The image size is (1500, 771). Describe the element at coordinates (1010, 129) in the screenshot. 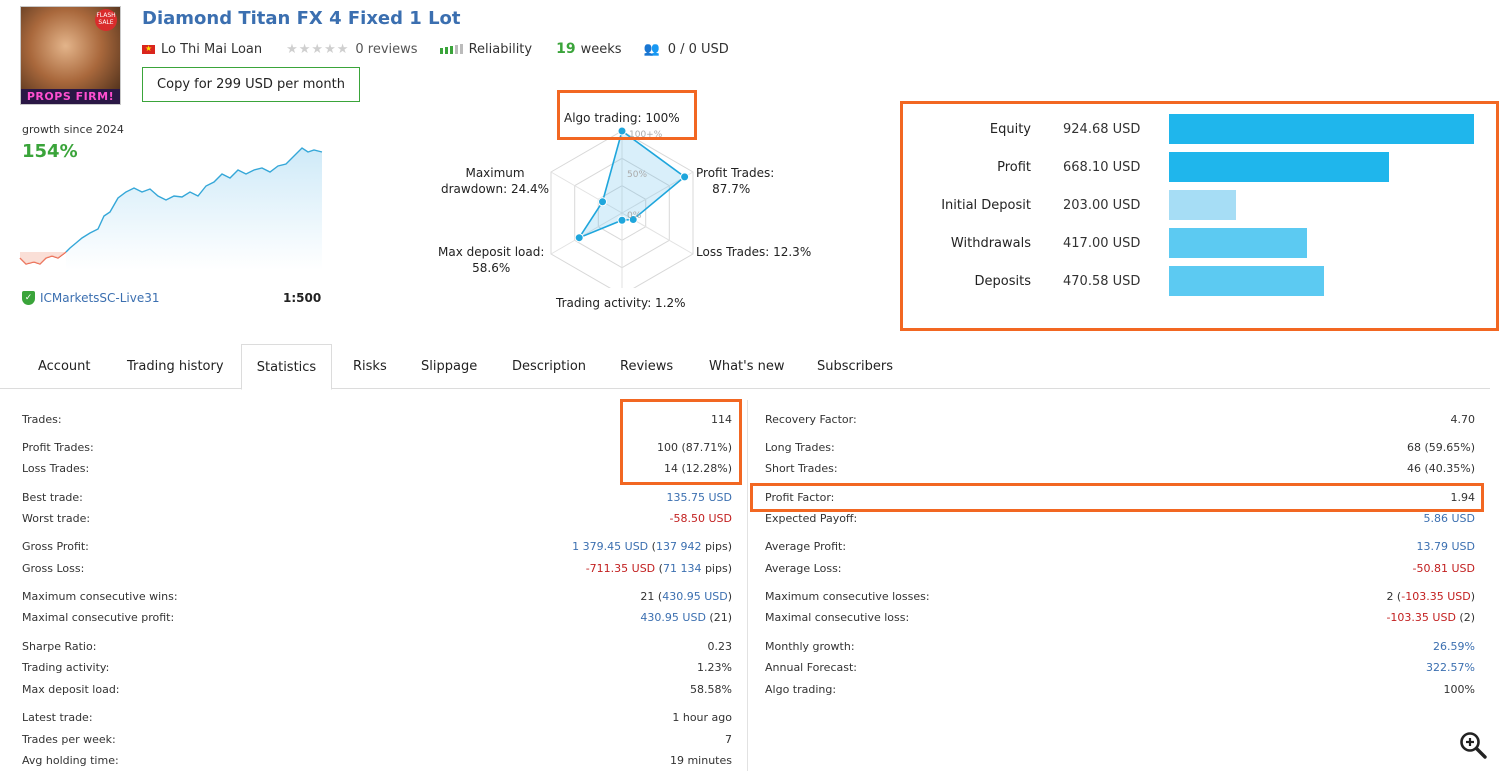

I see `balance-label: Equity` at that location.